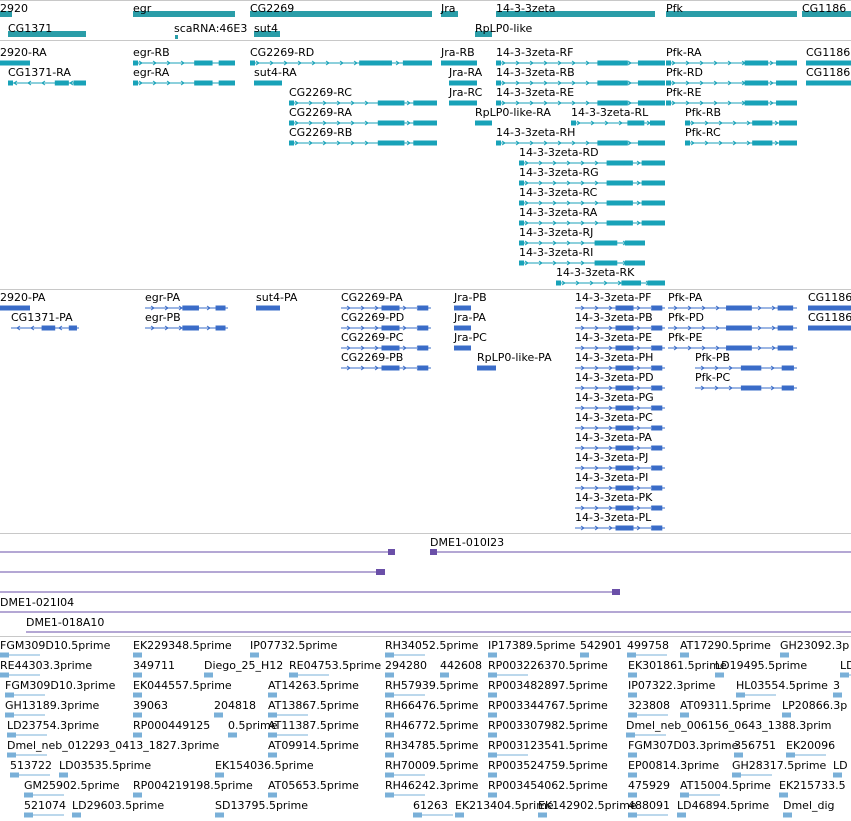  I want to click on est-6-6-label: GH28317.5prime, so click(779, 765).